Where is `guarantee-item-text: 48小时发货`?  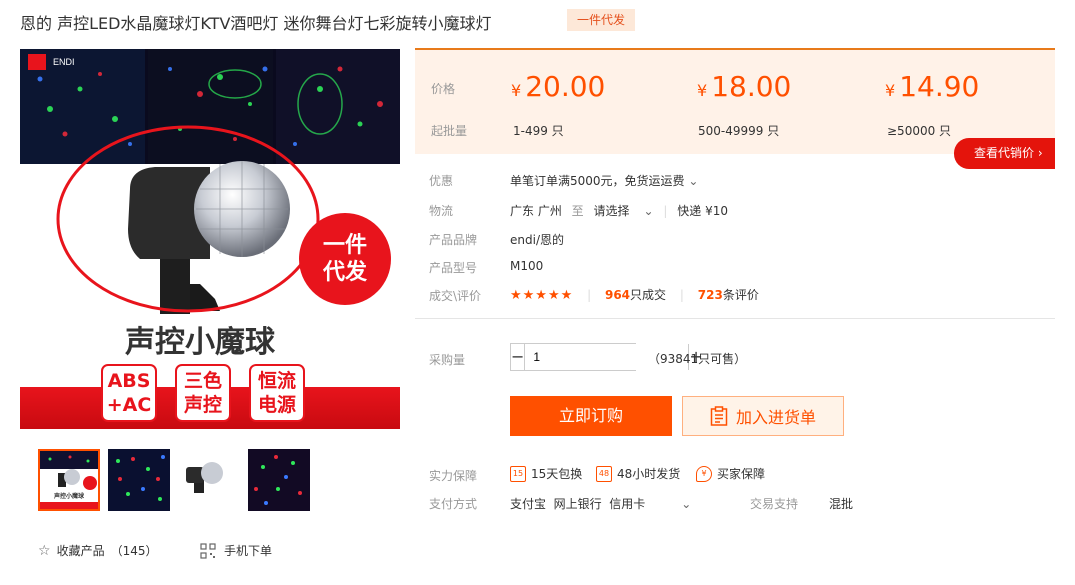 guarantee-item-text: 48小时发货 is located at coordinates (649, 474).